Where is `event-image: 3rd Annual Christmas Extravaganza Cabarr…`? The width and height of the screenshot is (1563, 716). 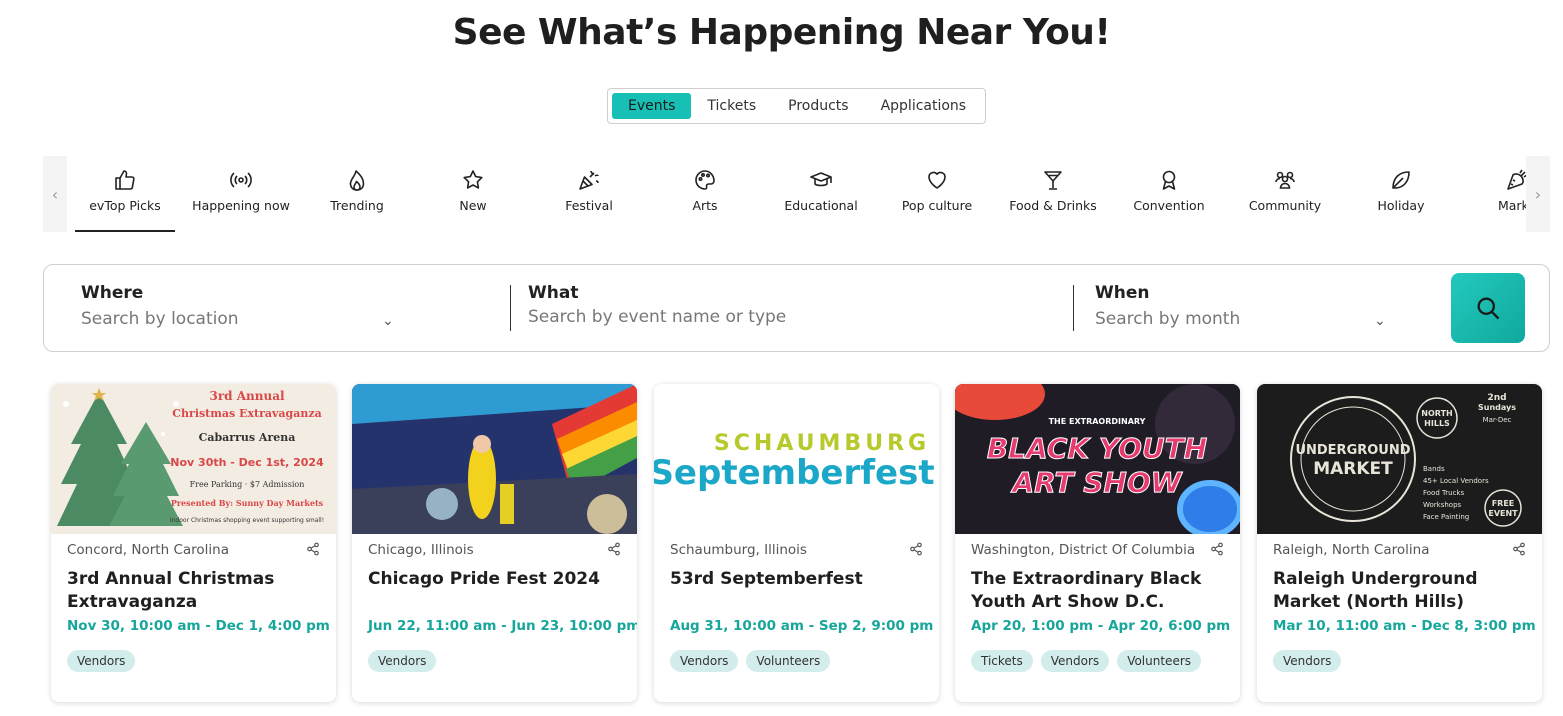
event-image: 3rd Annual Christmas Extravaganza Cabarr… is located at coordinates (193, 459).